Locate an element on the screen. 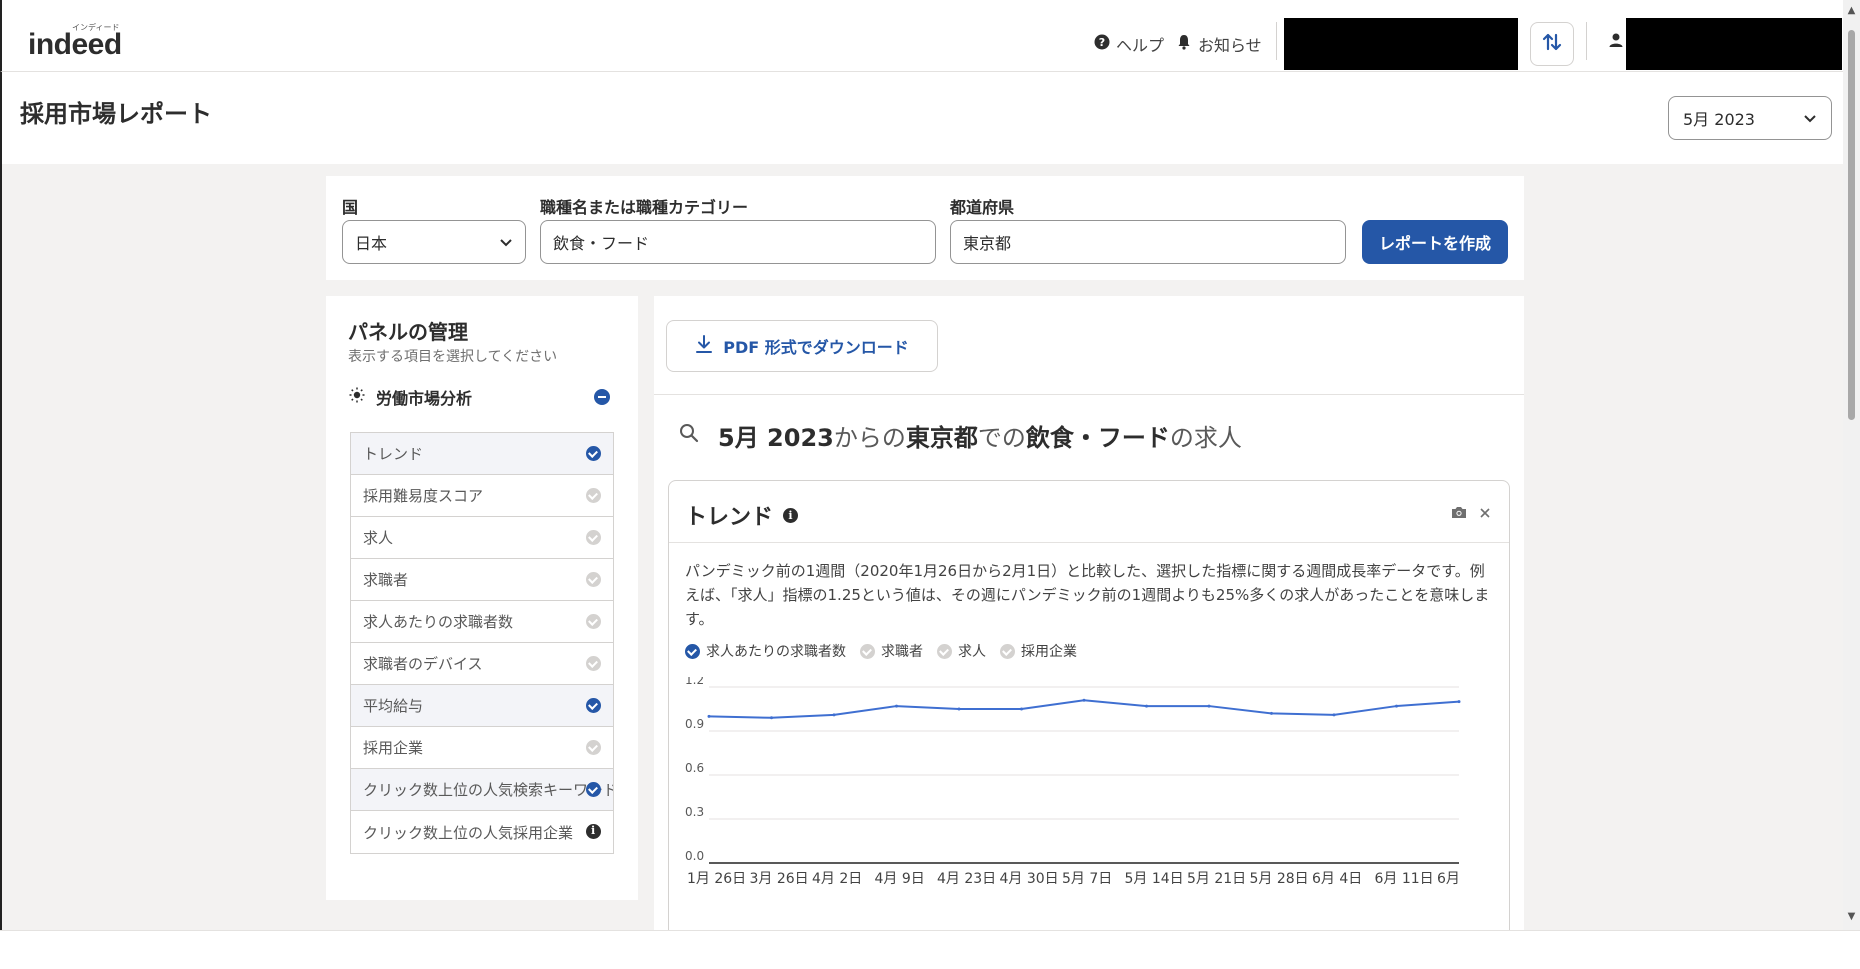 The width and height of the screenshot is (1860, 969). notifications-link: お知らせ is located at coordinates (1219, 44).